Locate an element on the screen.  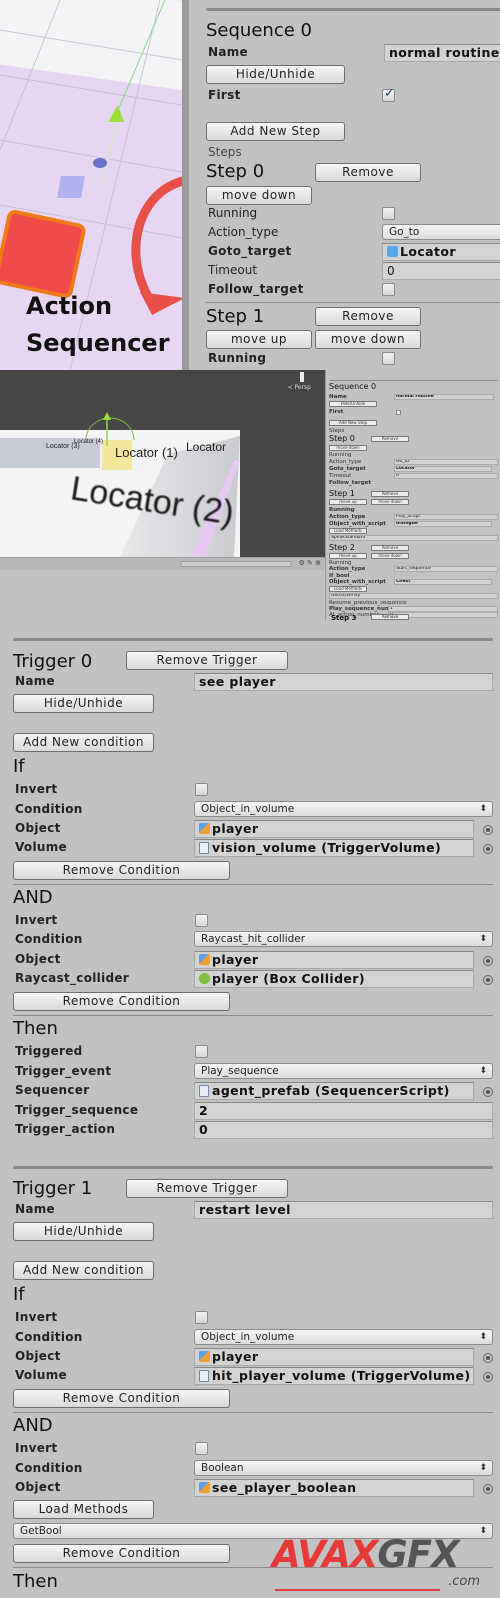
goto-target-label: Goto_target is located at coordinates (250, 251).